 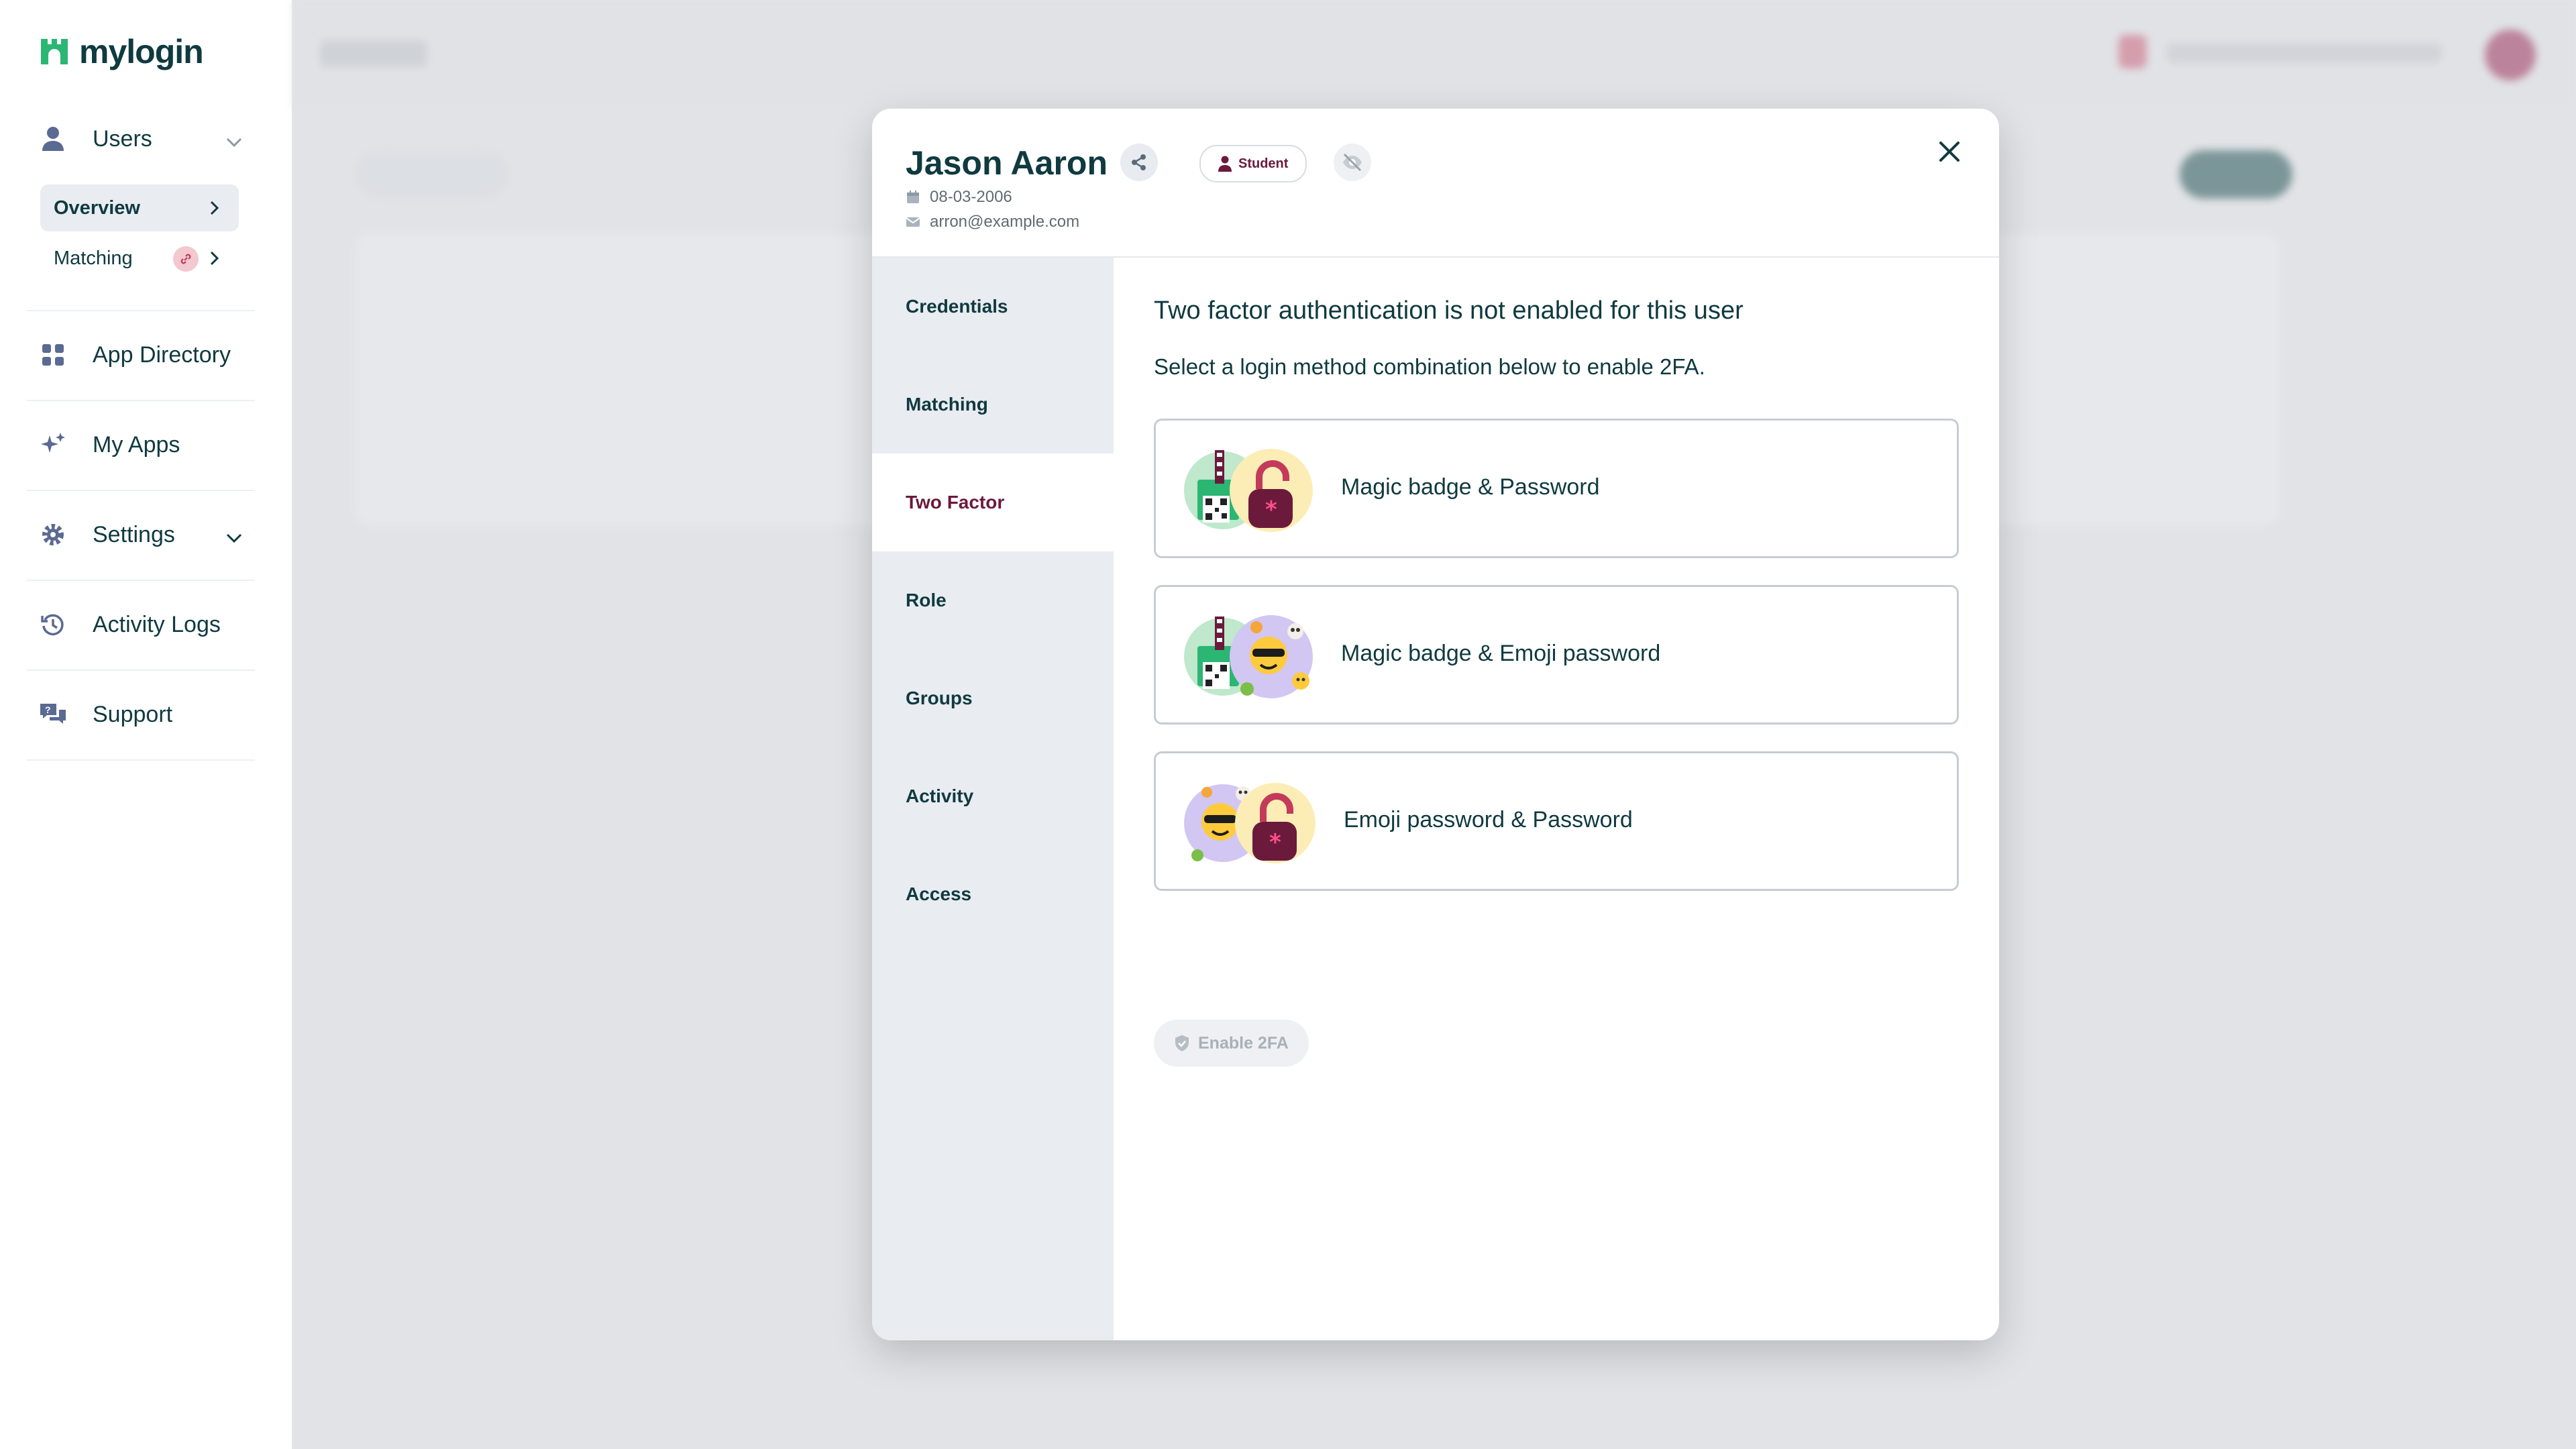 What do you see at coordinates (134, 534) in the screenshot?
I see `sidebar-item-label: Settings` at bounding box center [134, 534].